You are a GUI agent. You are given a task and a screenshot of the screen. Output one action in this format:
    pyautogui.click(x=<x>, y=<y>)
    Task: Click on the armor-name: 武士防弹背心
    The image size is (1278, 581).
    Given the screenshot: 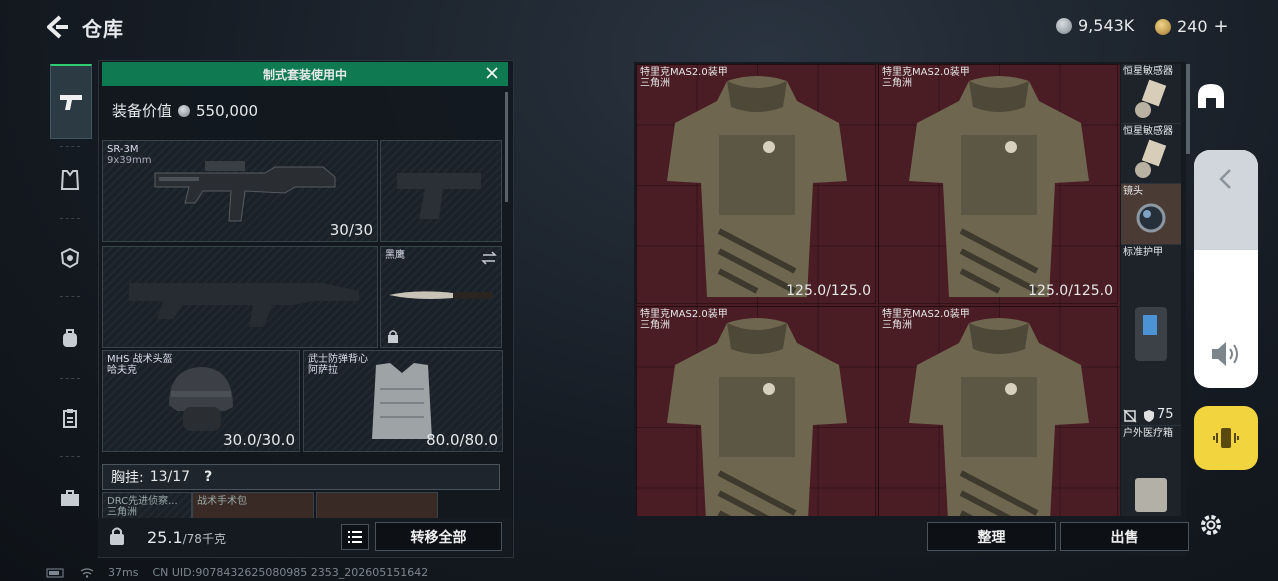 What is the action you would take?
    pyautogui.click(x=338, y=359)
    